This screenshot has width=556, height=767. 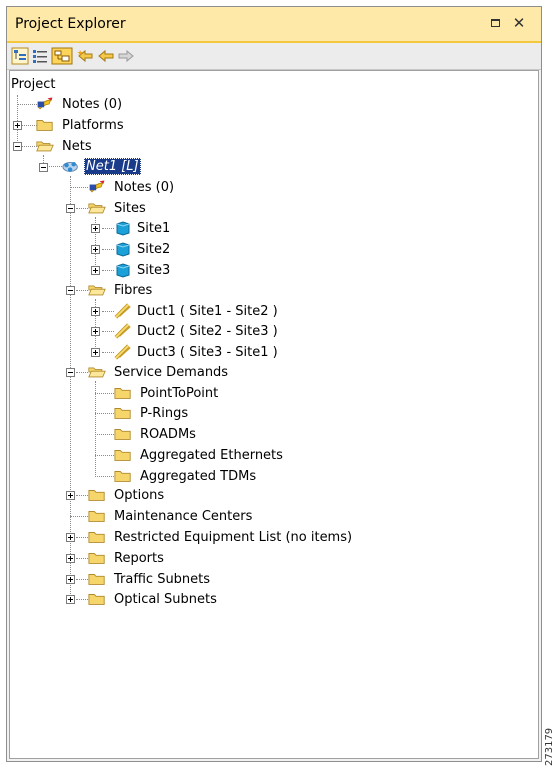 What do you see at coordinates (154, 270) in the screenshot?
I see `tree-node-label: Site3` at bounding box center [154, 270].